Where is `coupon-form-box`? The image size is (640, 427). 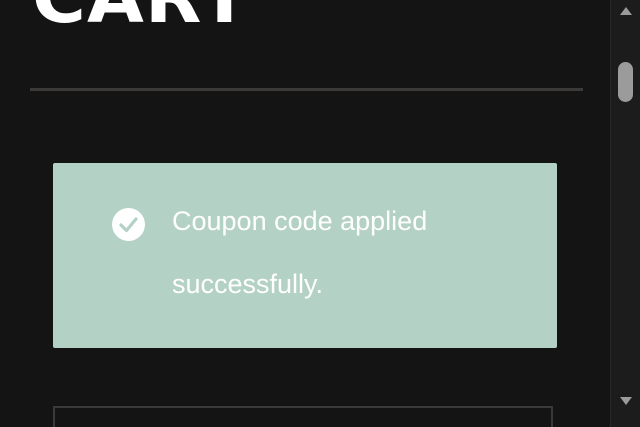 coupon-form-box is located at coordinates (303, 416).